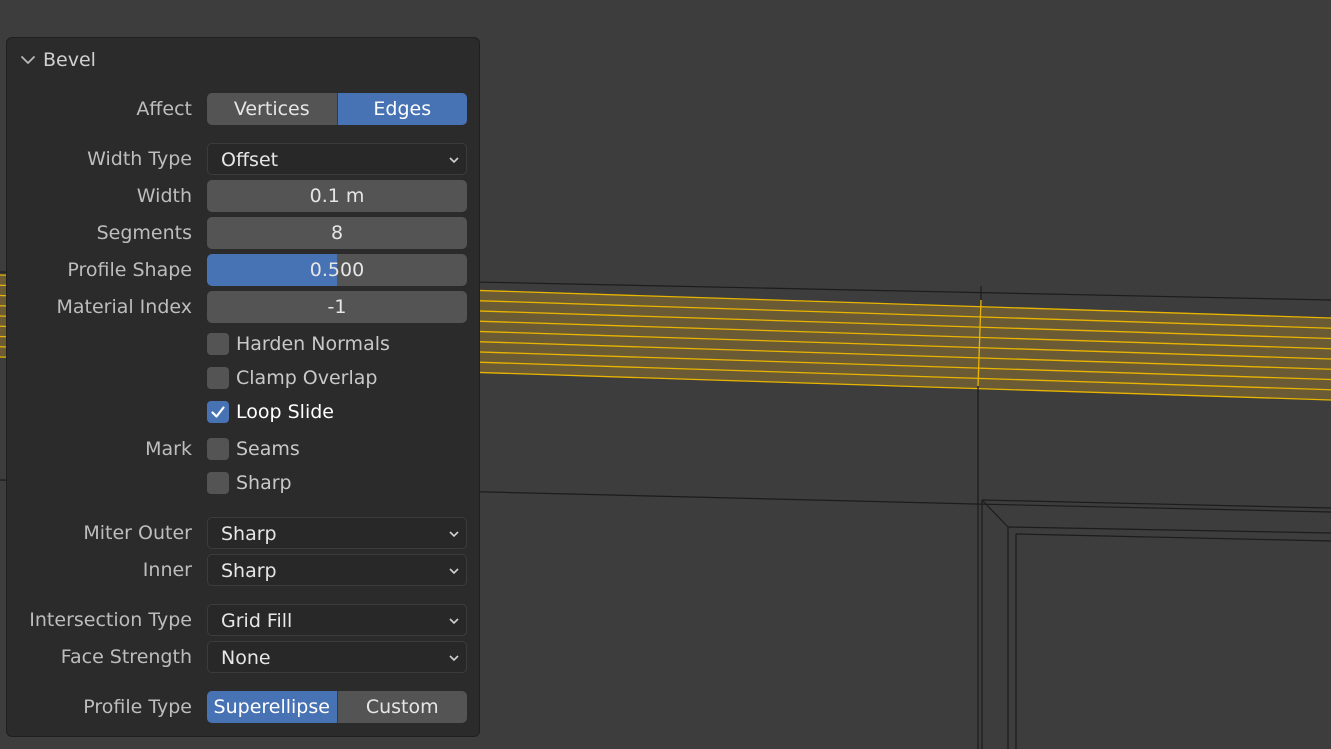 Image resolution: width=1331 pixels, height=749 pixels. What do you see at coordinates (285, 412) in the screenshot?
I see `loop-slide-label: Loop Slide` at bounding box center [285, 412].